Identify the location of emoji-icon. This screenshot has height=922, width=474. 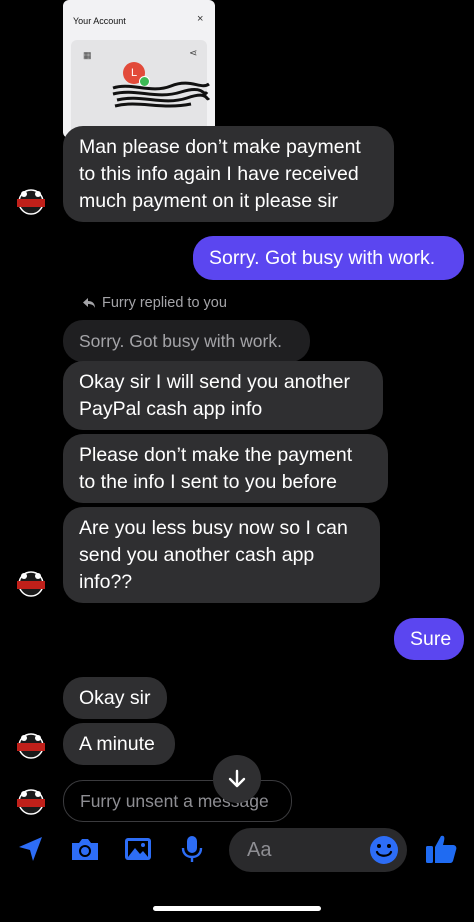
(384, 850).